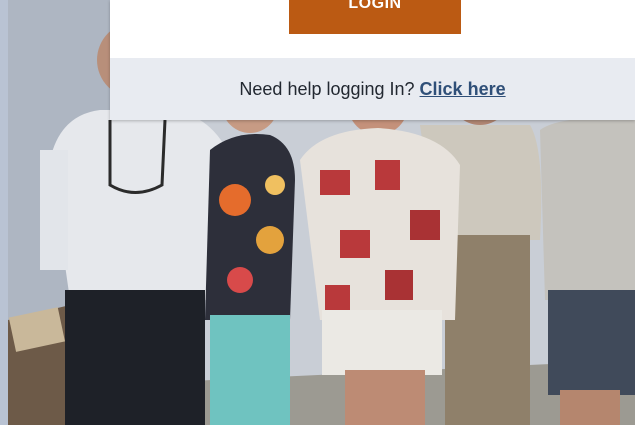 This screenshot has height=425, width=635. What do you see at coordinates (250, 227) in the screenshot?
I see `photo-person2-top` at bounding box center [250, 227].